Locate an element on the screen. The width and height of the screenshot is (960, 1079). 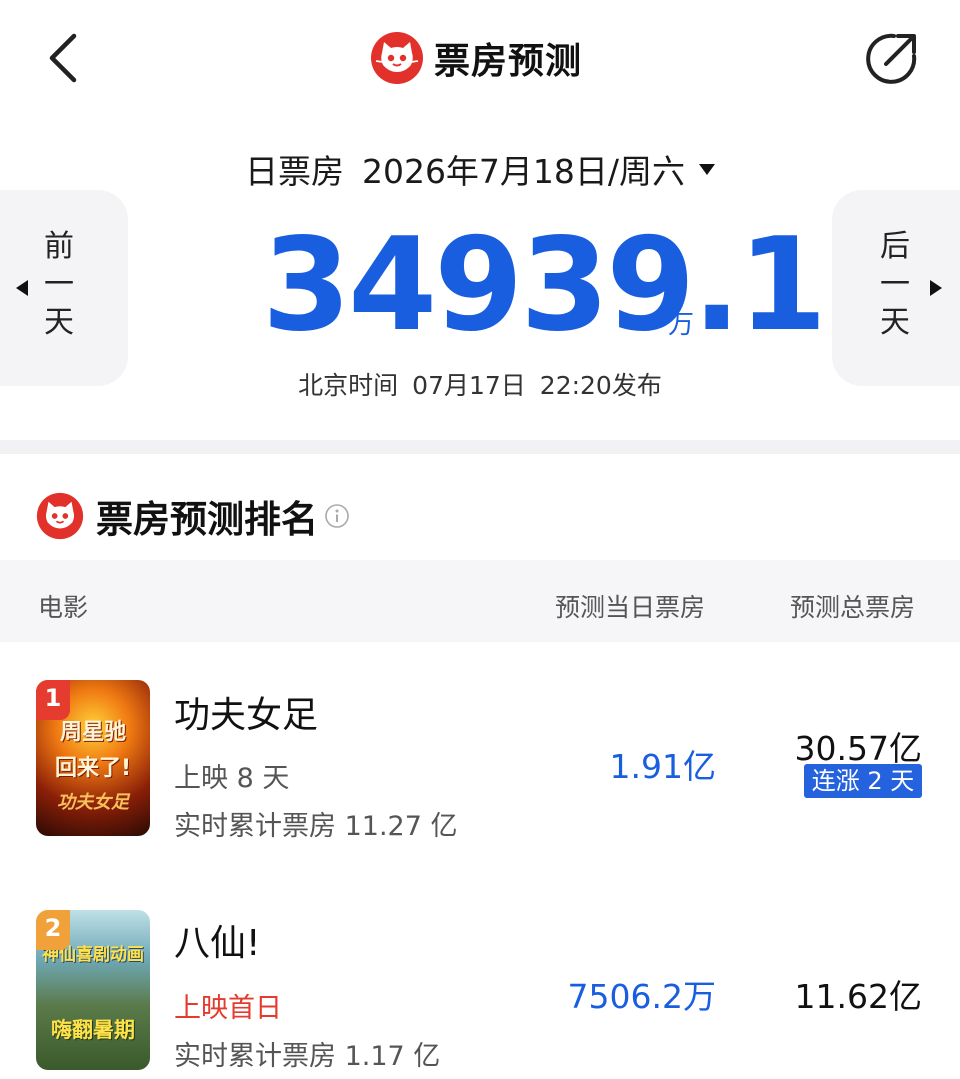
release-days: 上映 8 天 is located at coordinates (232, 778).